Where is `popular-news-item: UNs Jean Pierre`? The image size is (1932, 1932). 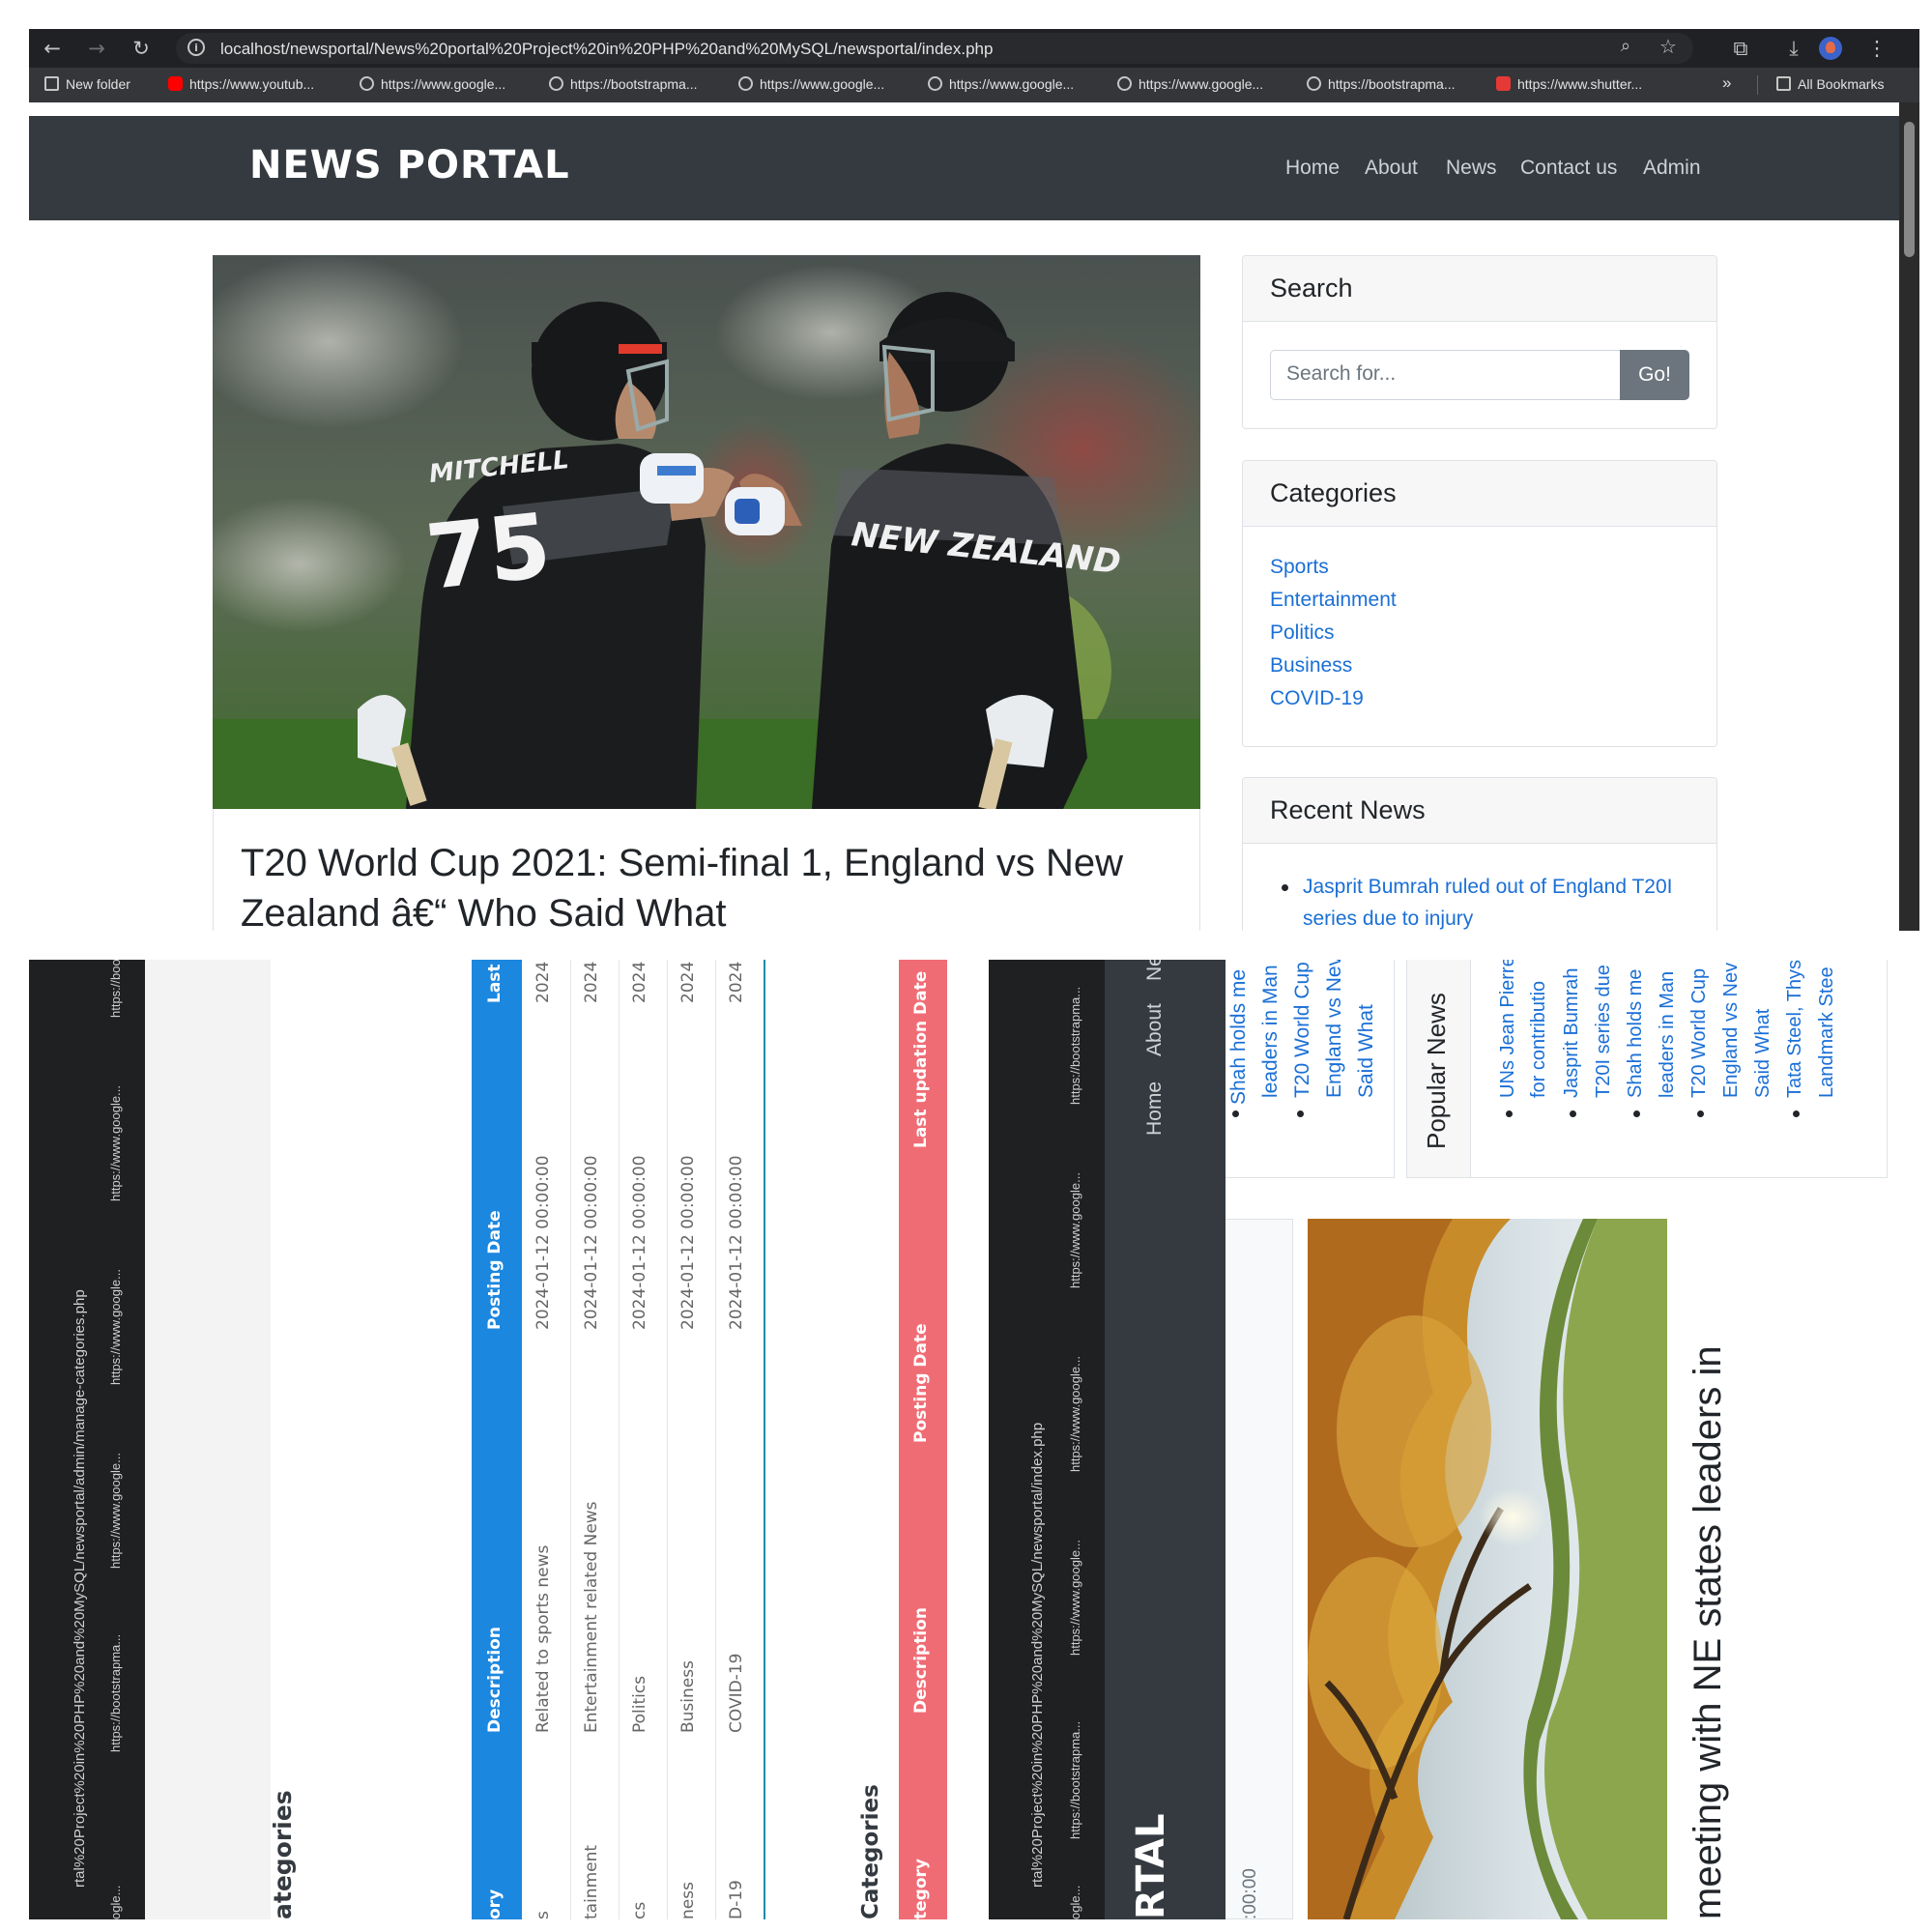 popular-news-item: UNs Jean Pierre is located at coordinates (1508, 1029).